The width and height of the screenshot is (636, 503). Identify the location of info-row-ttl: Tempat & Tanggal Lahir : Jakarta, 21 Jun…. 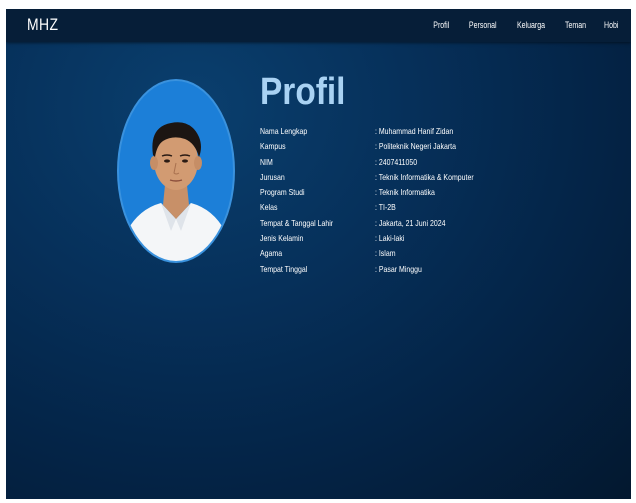
(420, 225).